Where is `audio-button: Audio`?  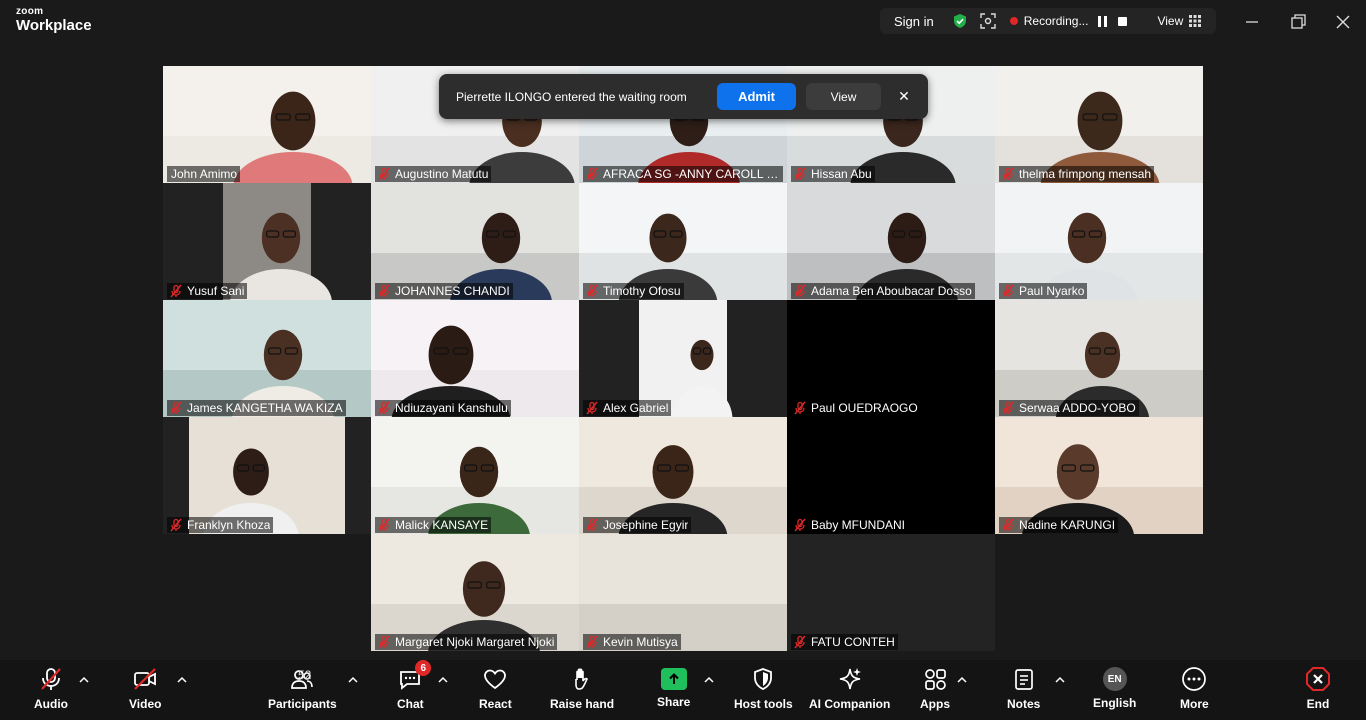
audio-button: Audio is located at coordinates (51, 688).